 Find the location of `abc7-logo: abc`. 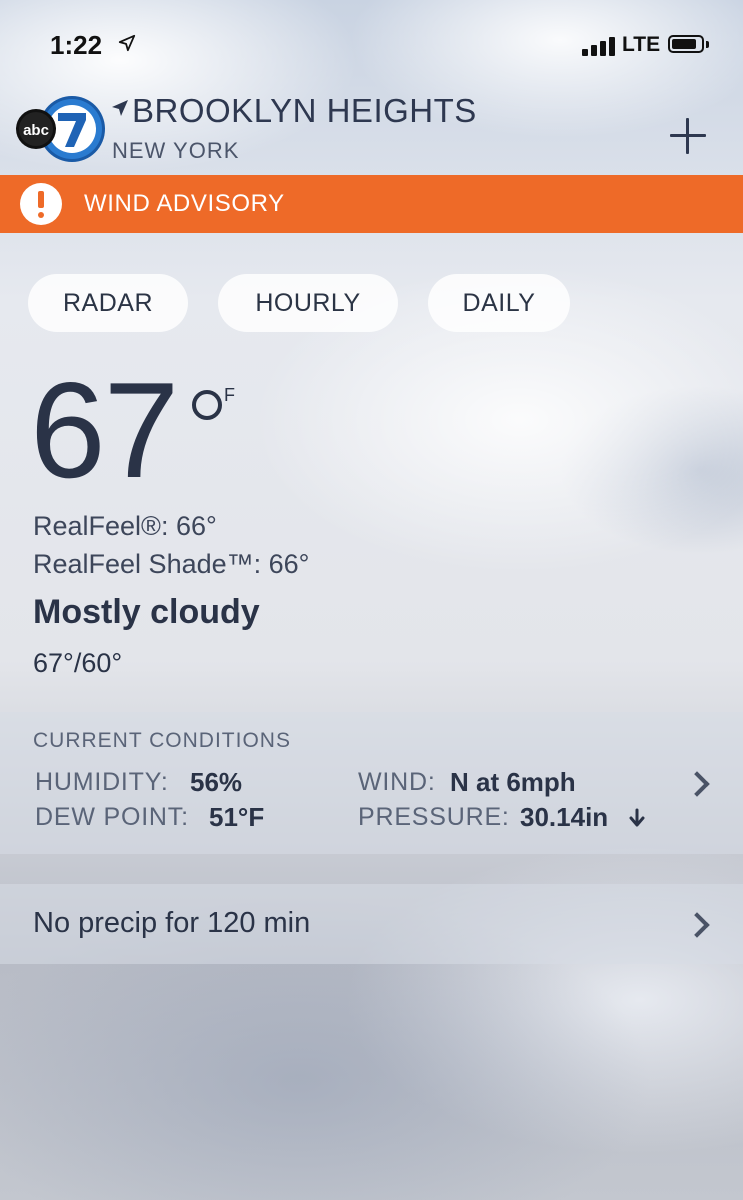

abc7-logo: abc is located at coordinates (60, 130).